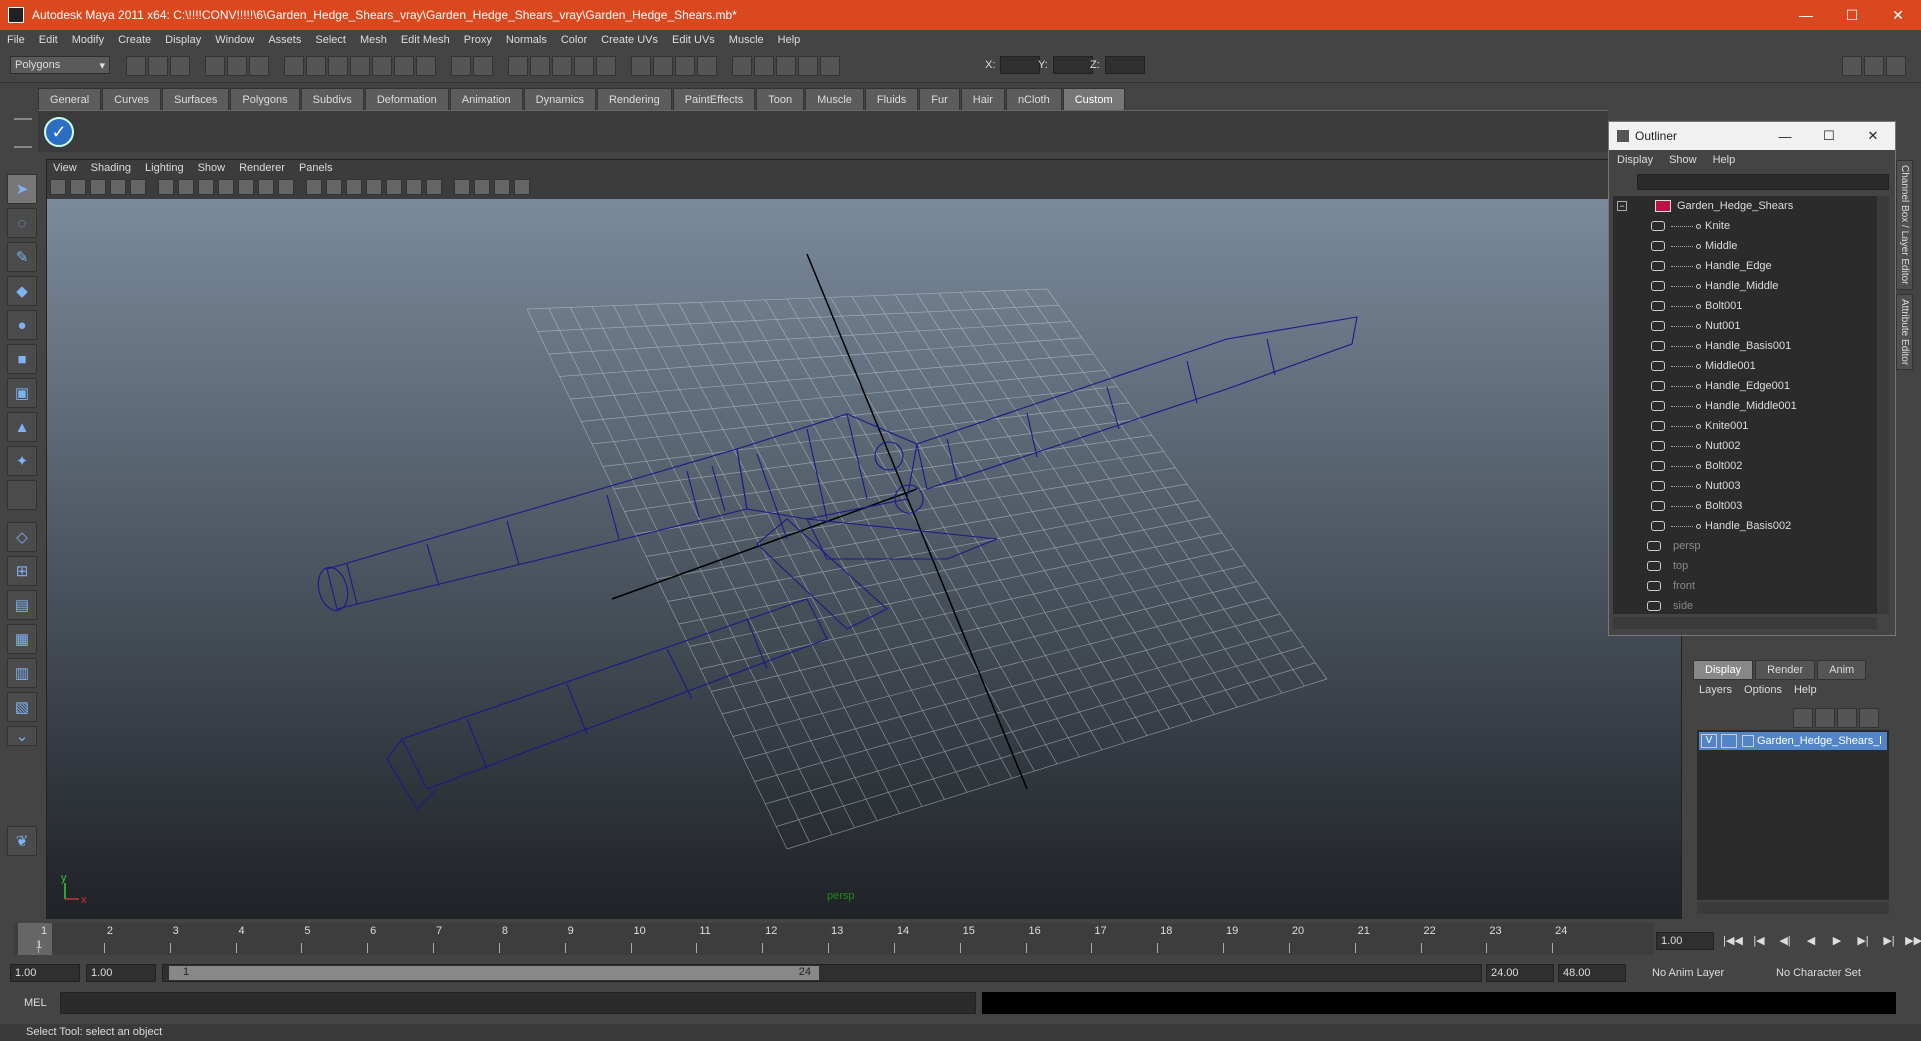 The image size is (1921, 1041). I want to click on go-to-start-button: |◀◀, so click(1733, 941).